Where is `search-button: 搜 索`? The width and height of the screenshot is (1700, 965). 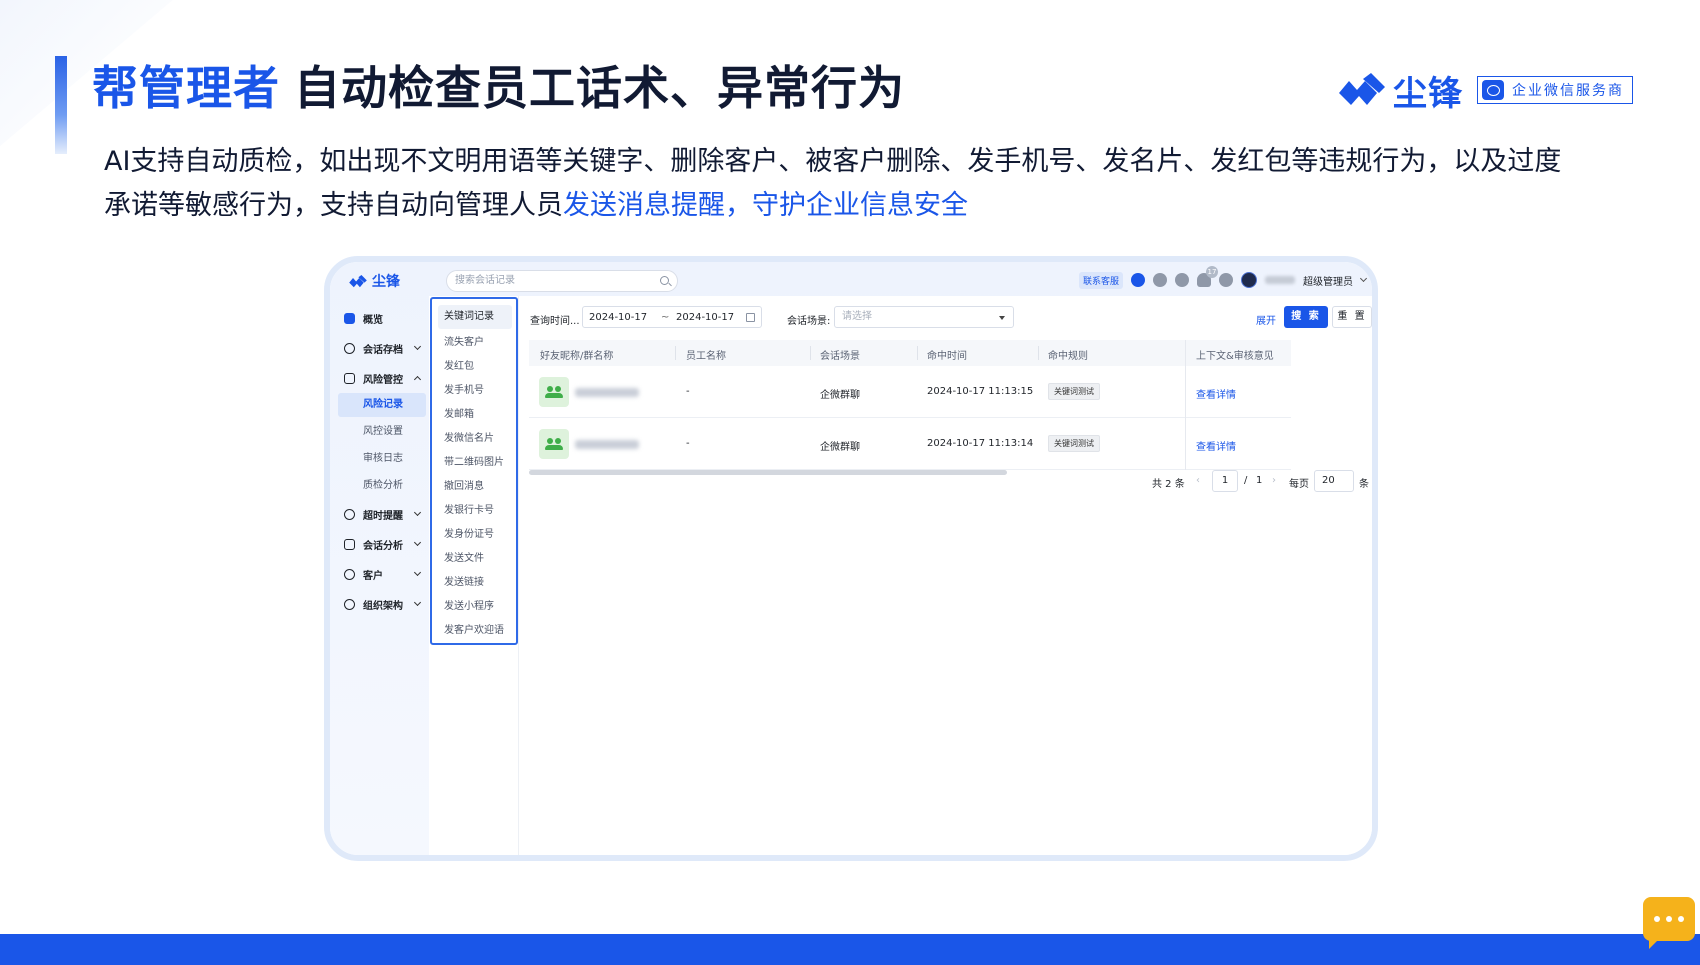 search-button: 搜 索 is located at coordinates (1306, 317).